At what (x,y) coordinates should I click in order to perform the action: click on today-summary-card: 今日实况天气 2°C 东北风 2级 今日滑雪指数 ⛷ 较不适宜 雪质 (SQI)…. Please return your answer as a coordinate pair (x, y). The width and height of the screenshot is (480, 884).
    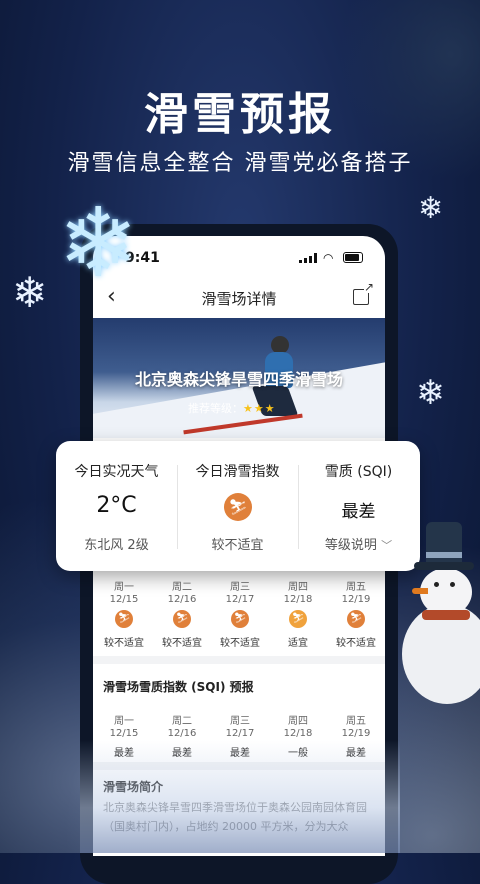
    Looking at the image, I should click on (238, 506).